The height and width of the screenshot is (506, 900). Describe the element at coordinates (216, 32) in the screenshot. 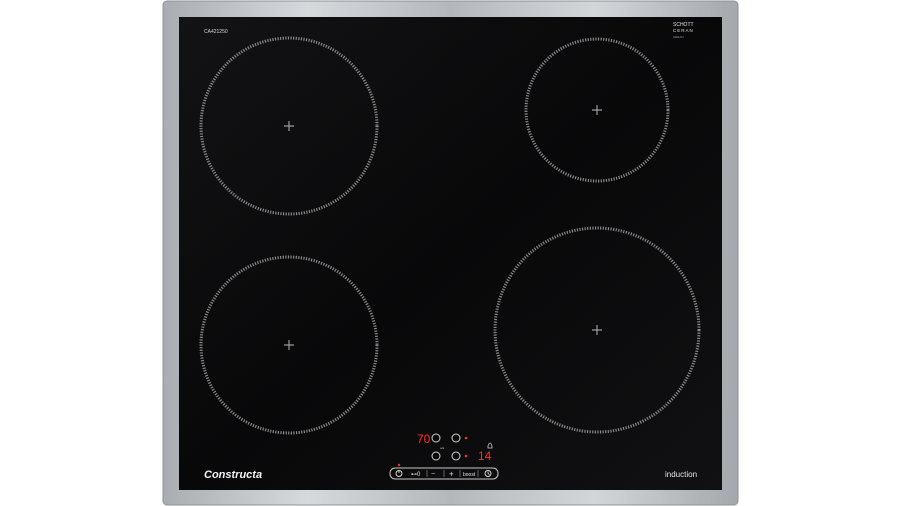

I see `model-code: CA421250` at that location.